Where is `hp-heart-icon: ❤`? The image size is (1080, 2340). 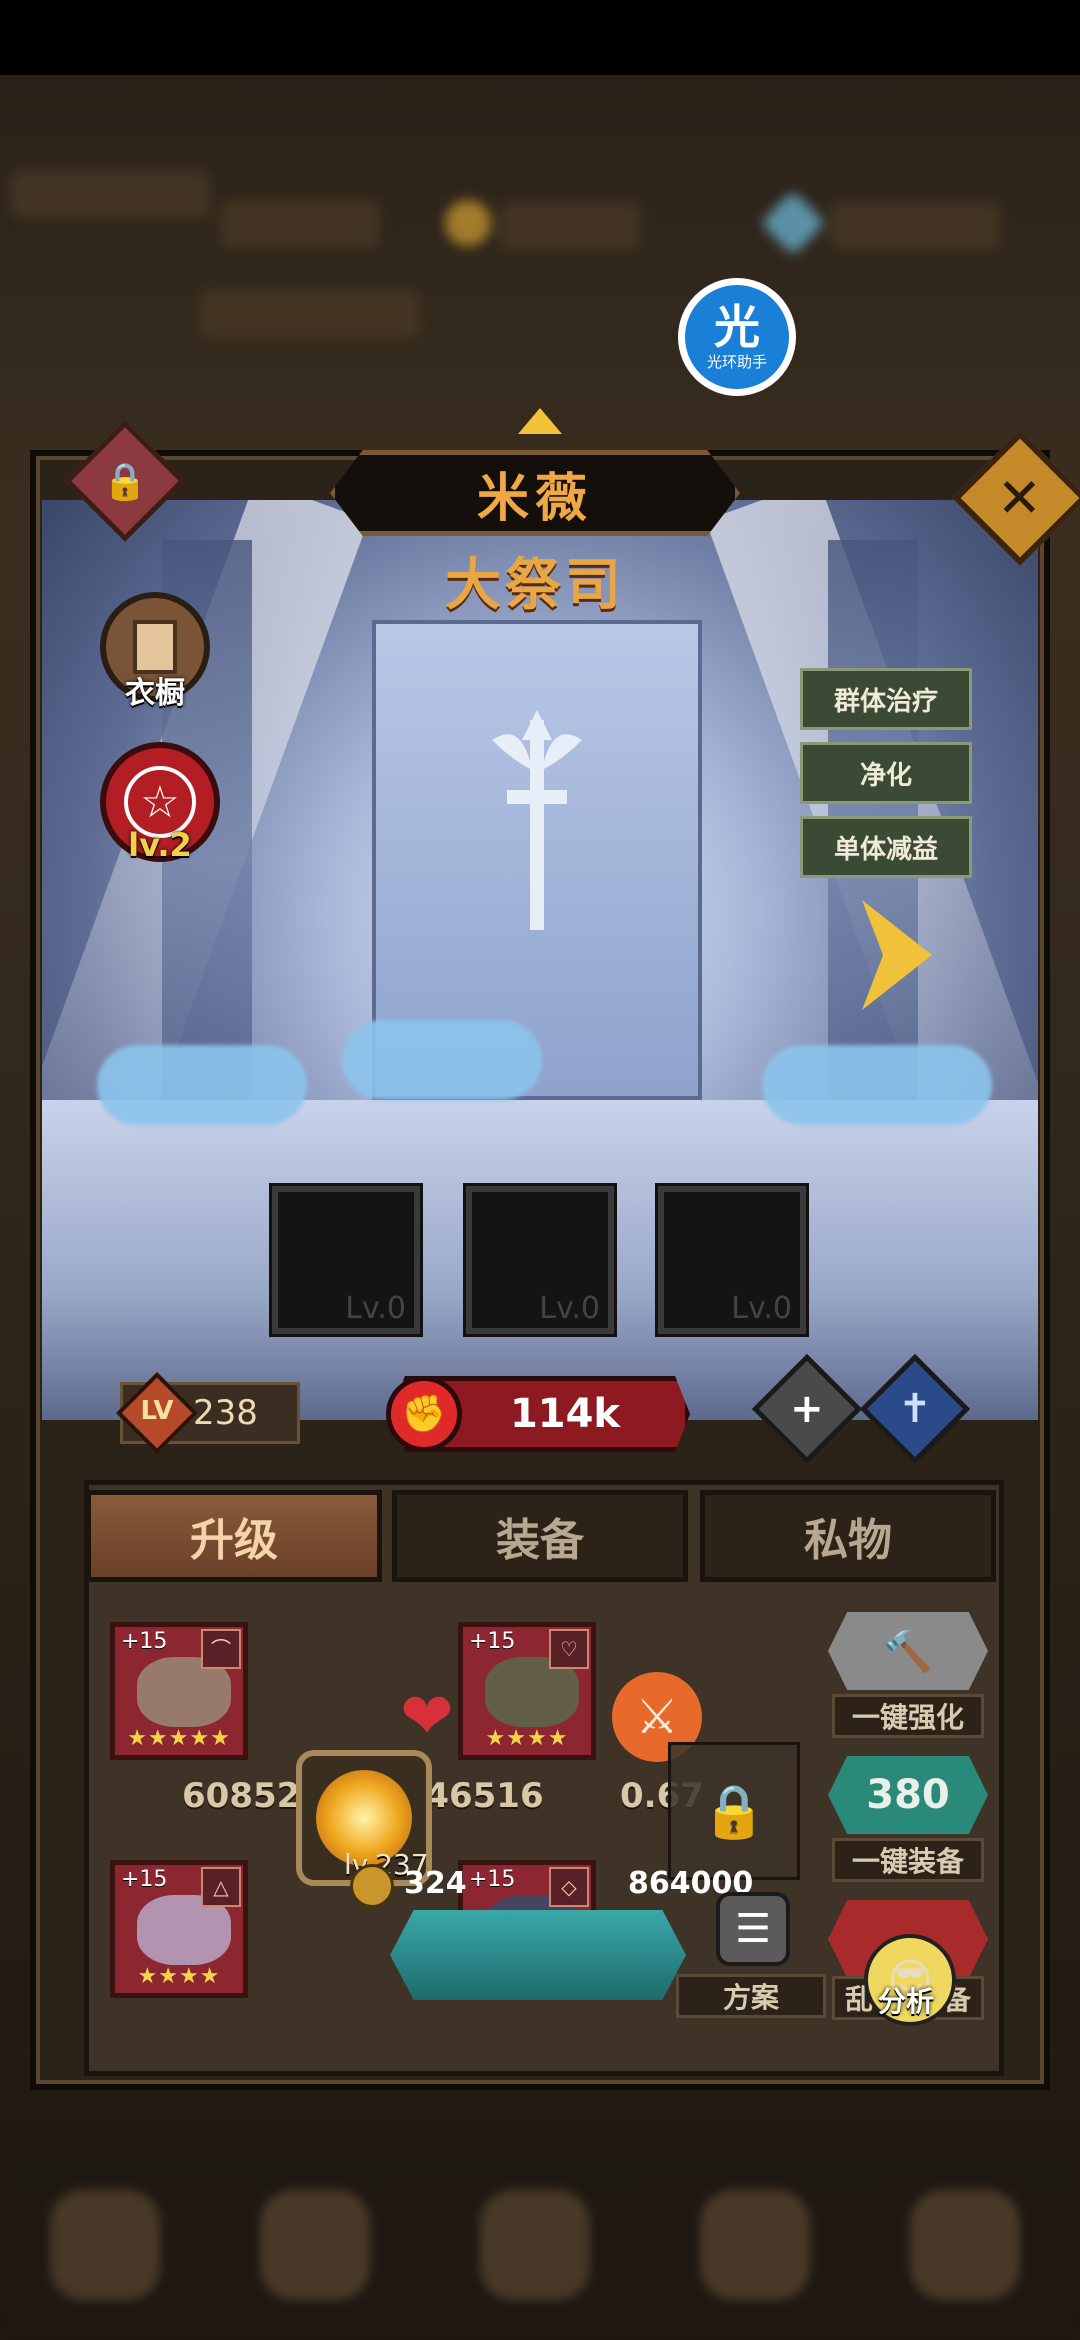
hp-heart-icon: ❤ is located at coordinates (427, 1717).